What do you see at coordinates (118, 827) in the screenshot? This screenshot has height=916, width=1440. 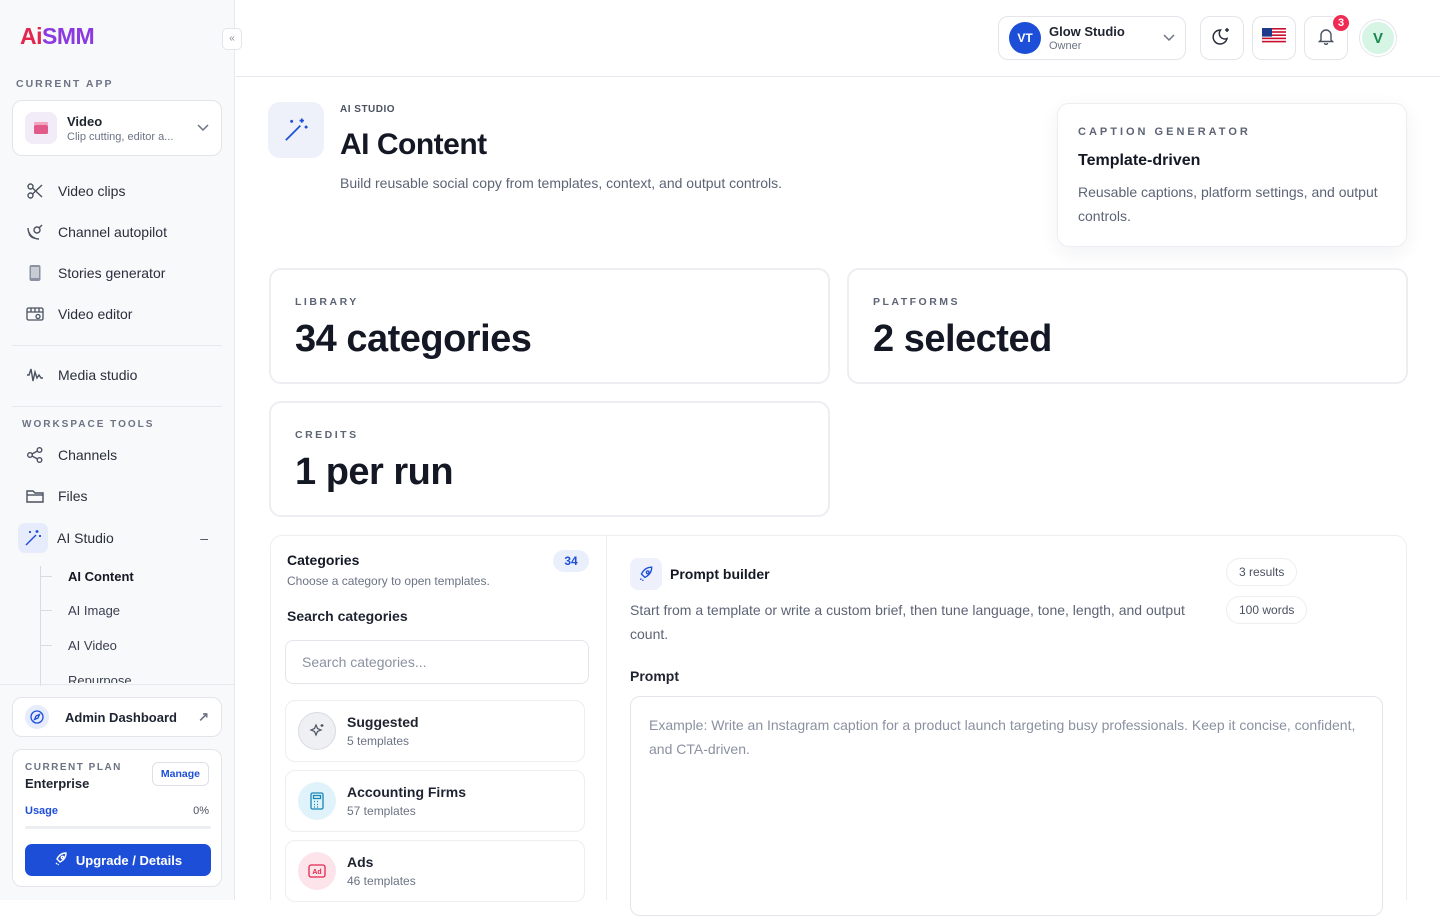 I see `usage-bar` at bounding box center [118, 827].